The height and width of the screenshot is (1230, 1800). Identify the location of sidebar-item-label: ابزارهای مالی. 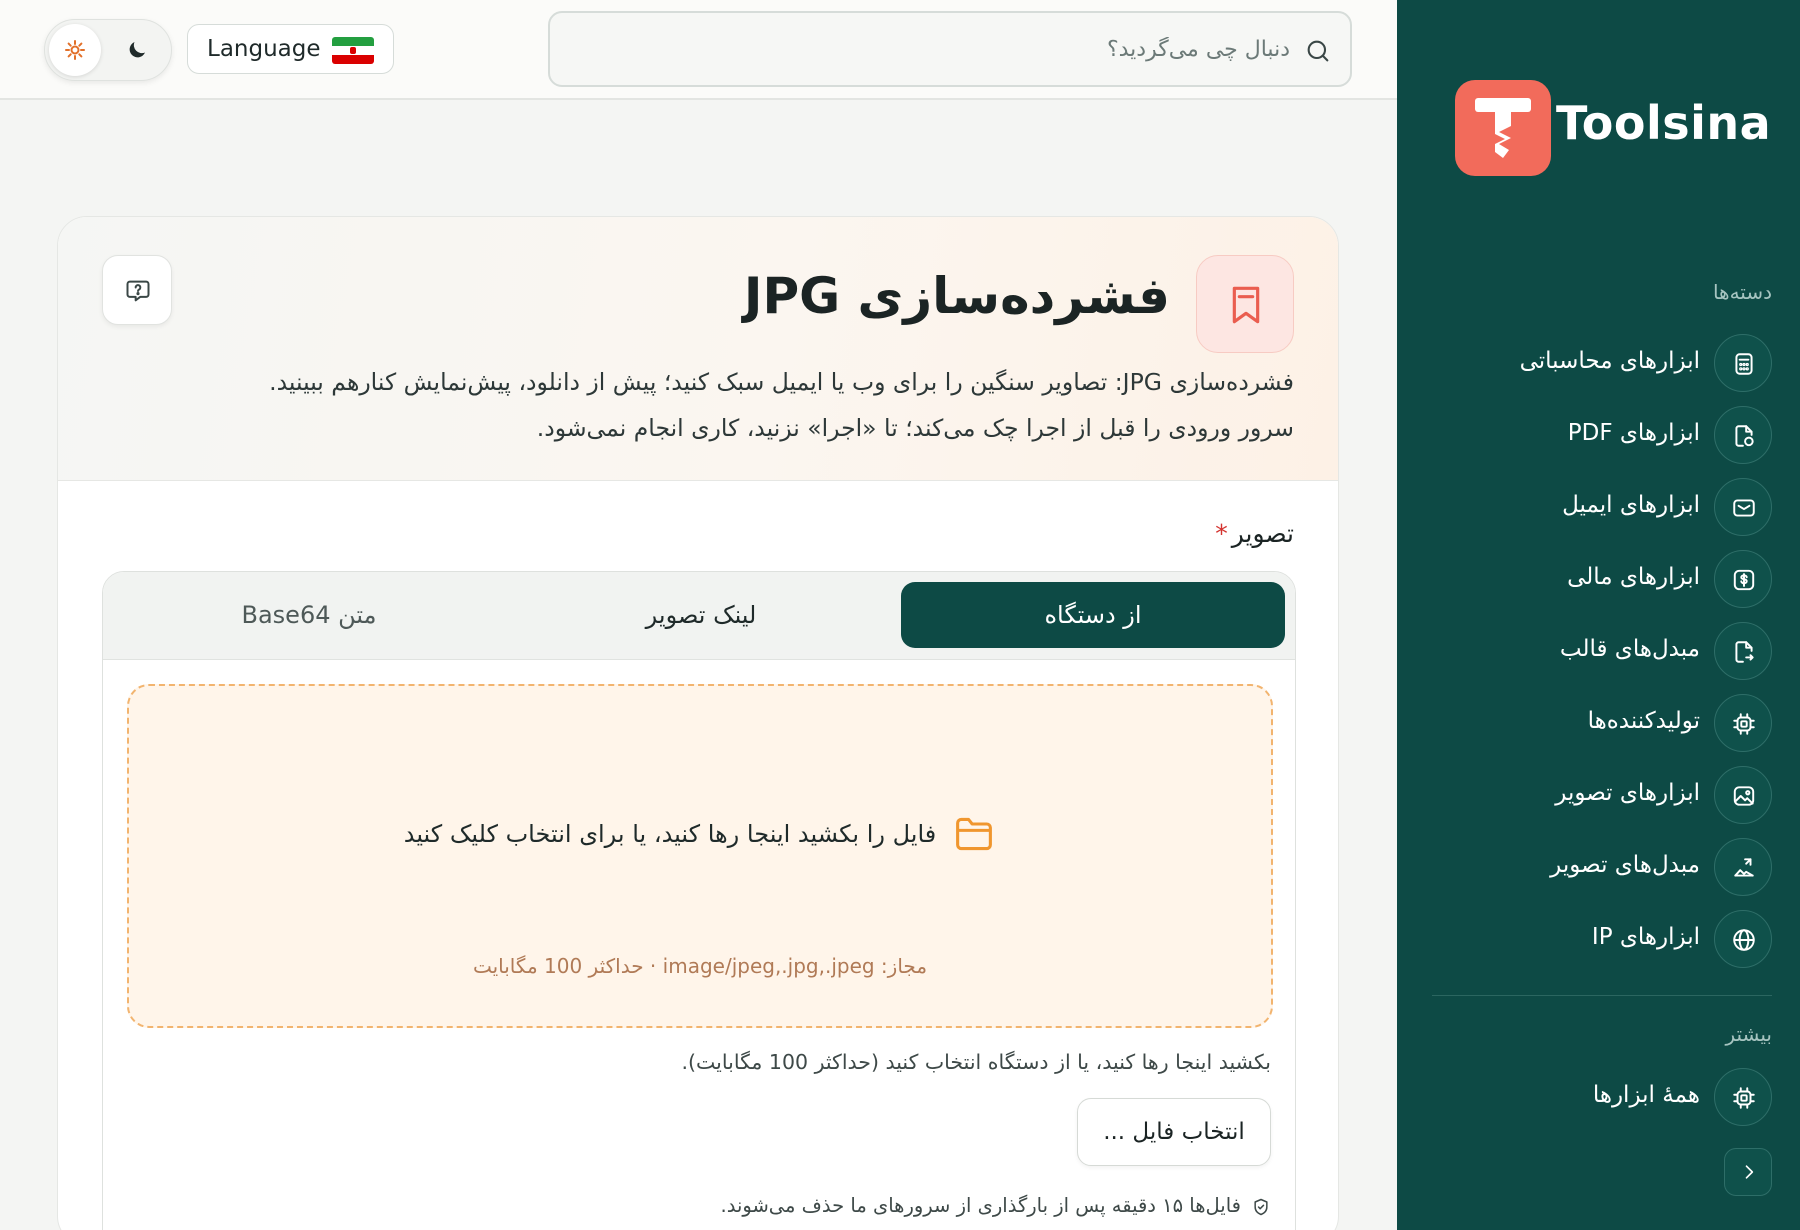
(1633, 577).